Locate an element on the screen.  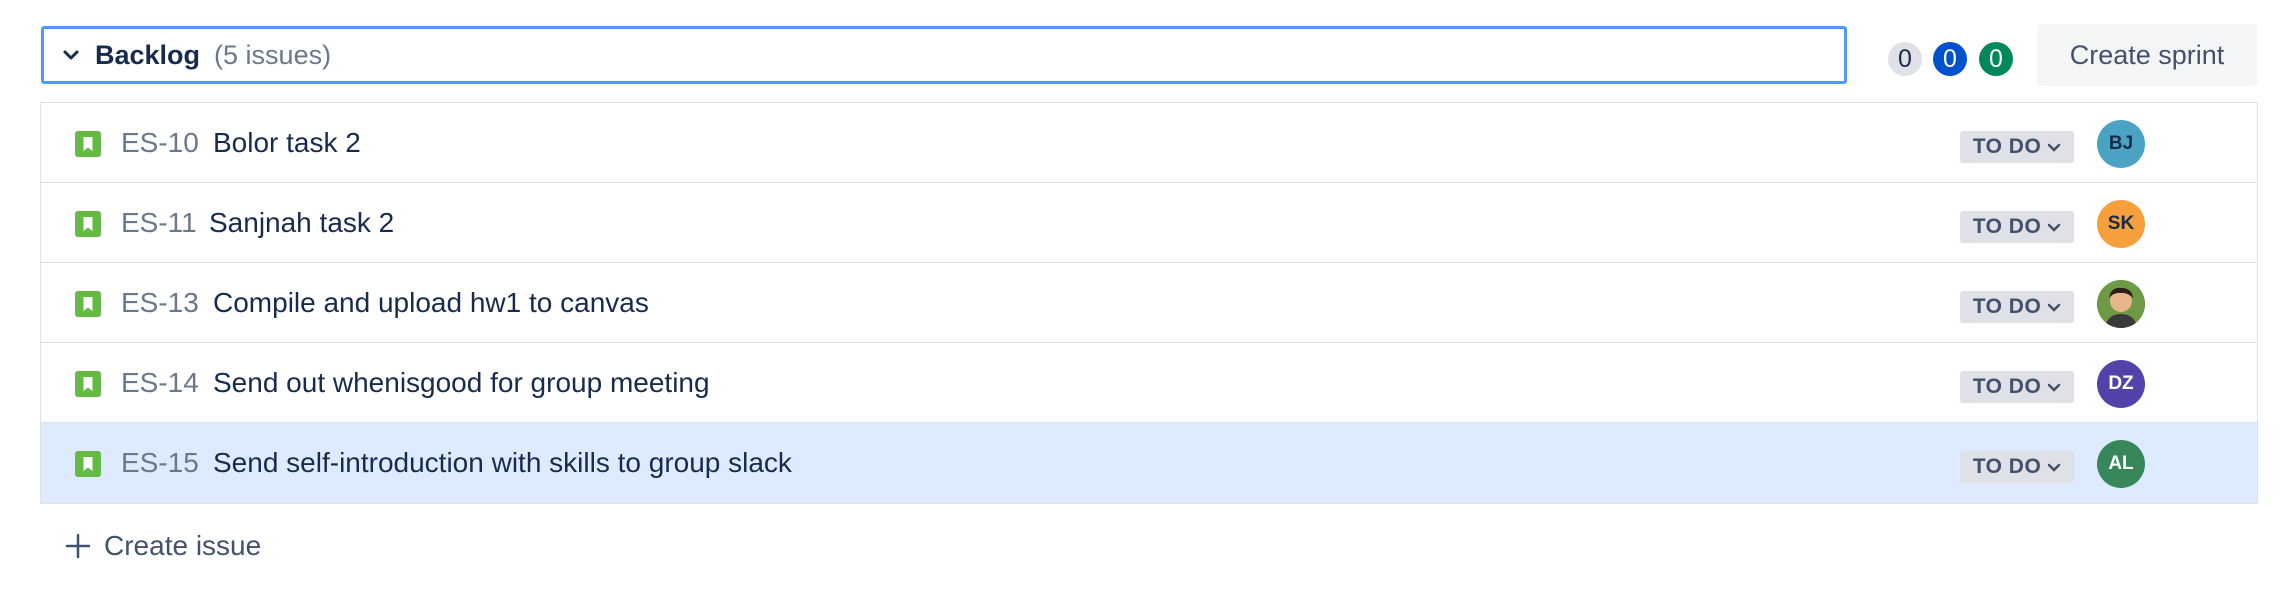
todo-count-badge: 0 is located at coordinates (1905, 59).